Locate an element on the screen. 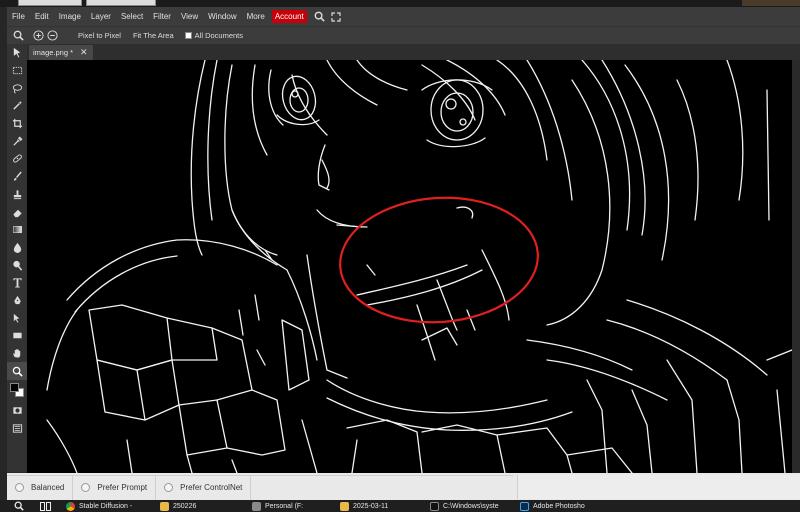 The width and height of the screenshot is (800, 512). menu-filter: Filter is located at coordinates (162, 16).